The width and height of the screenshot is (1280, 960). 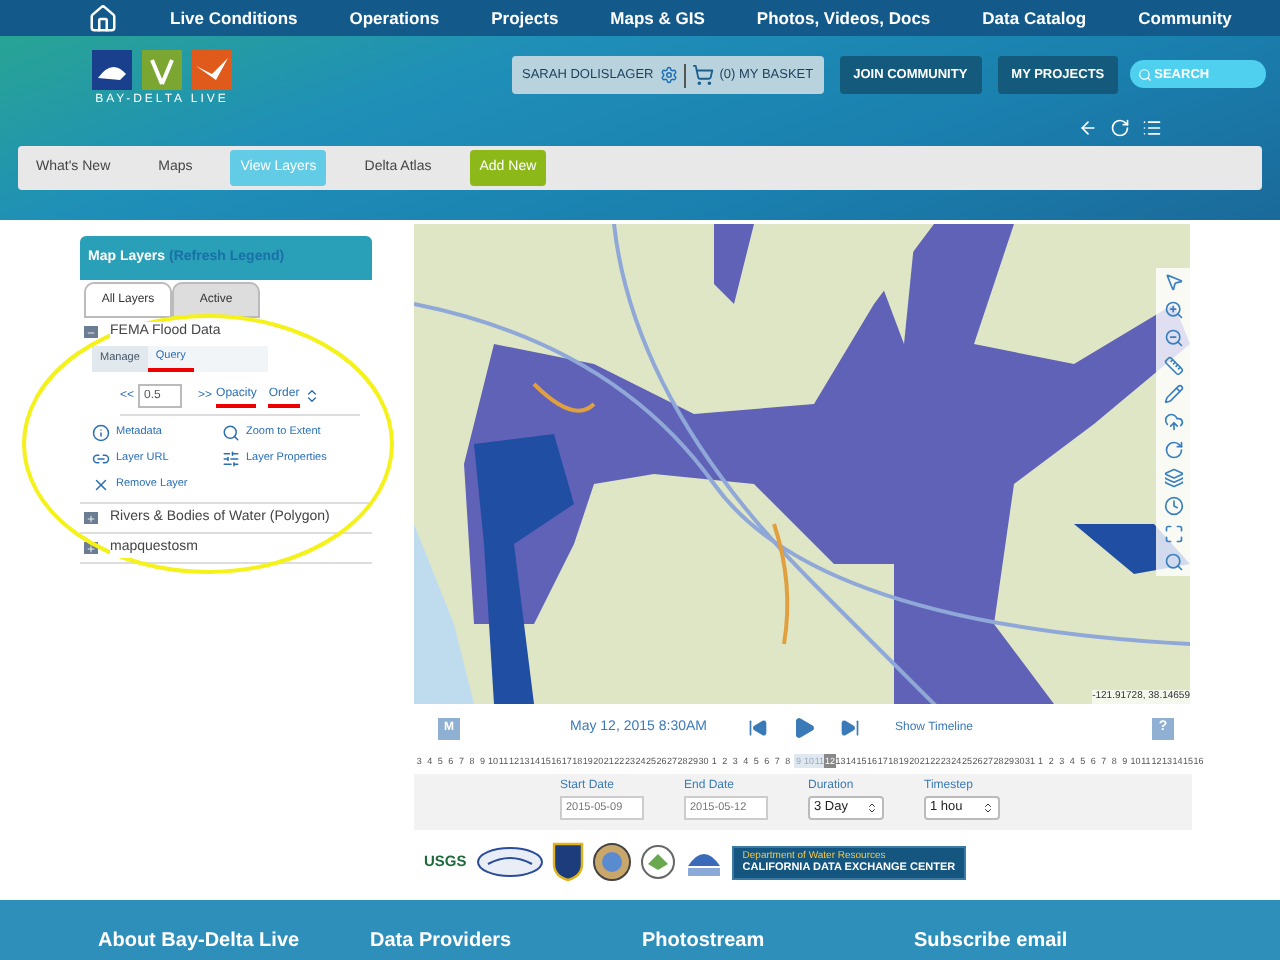 I want to click on sliders-icon, so click(x=231, y=459).